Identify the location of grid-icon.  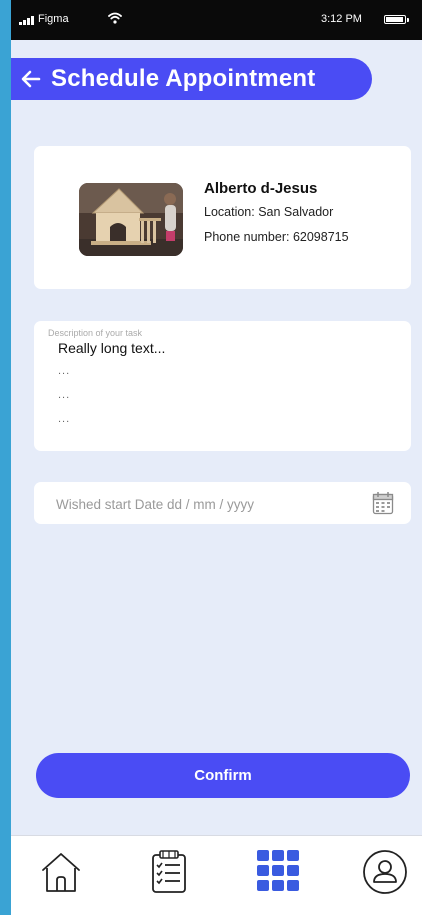
(278, 873).